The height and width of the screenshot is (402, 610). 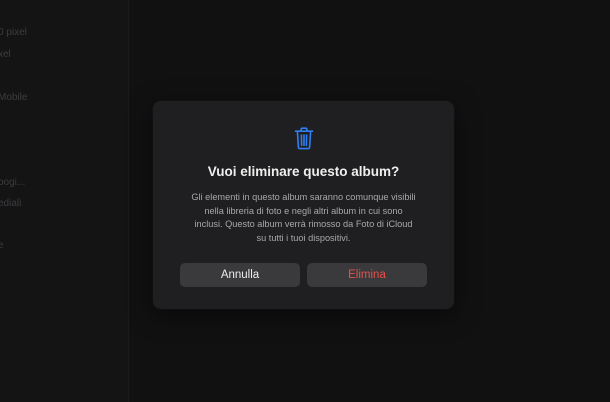 What do you see at coordinates (64, 247) in the screenshot?
I see `sidebar-item: e` at bounding box center [64, 247].